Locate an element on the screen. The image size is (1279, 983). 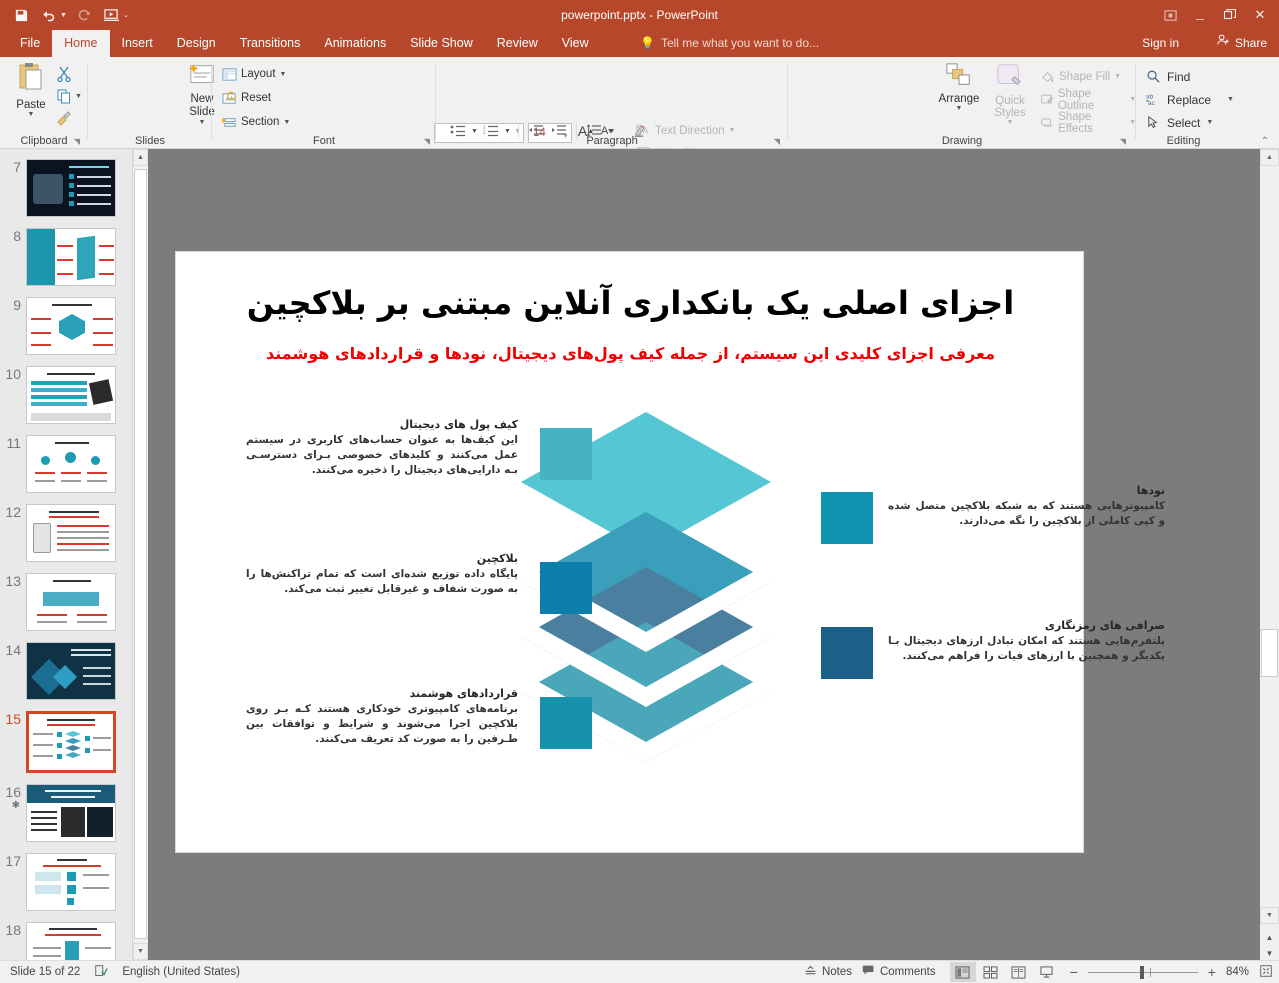
shape-outline-button: Shape Outline ▼ is located at coordinates (1088, 100).